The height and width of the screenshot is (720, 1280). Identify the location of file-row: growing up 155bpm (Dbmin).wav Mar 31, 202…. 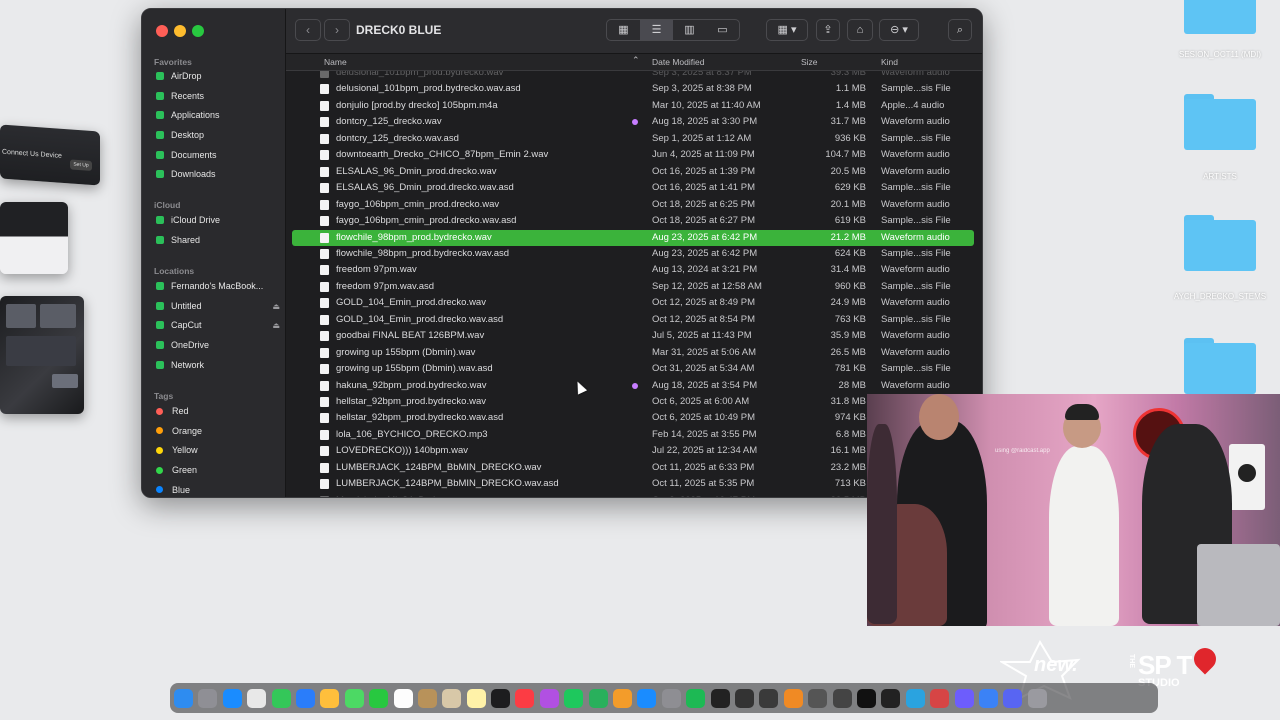
(633, 353).